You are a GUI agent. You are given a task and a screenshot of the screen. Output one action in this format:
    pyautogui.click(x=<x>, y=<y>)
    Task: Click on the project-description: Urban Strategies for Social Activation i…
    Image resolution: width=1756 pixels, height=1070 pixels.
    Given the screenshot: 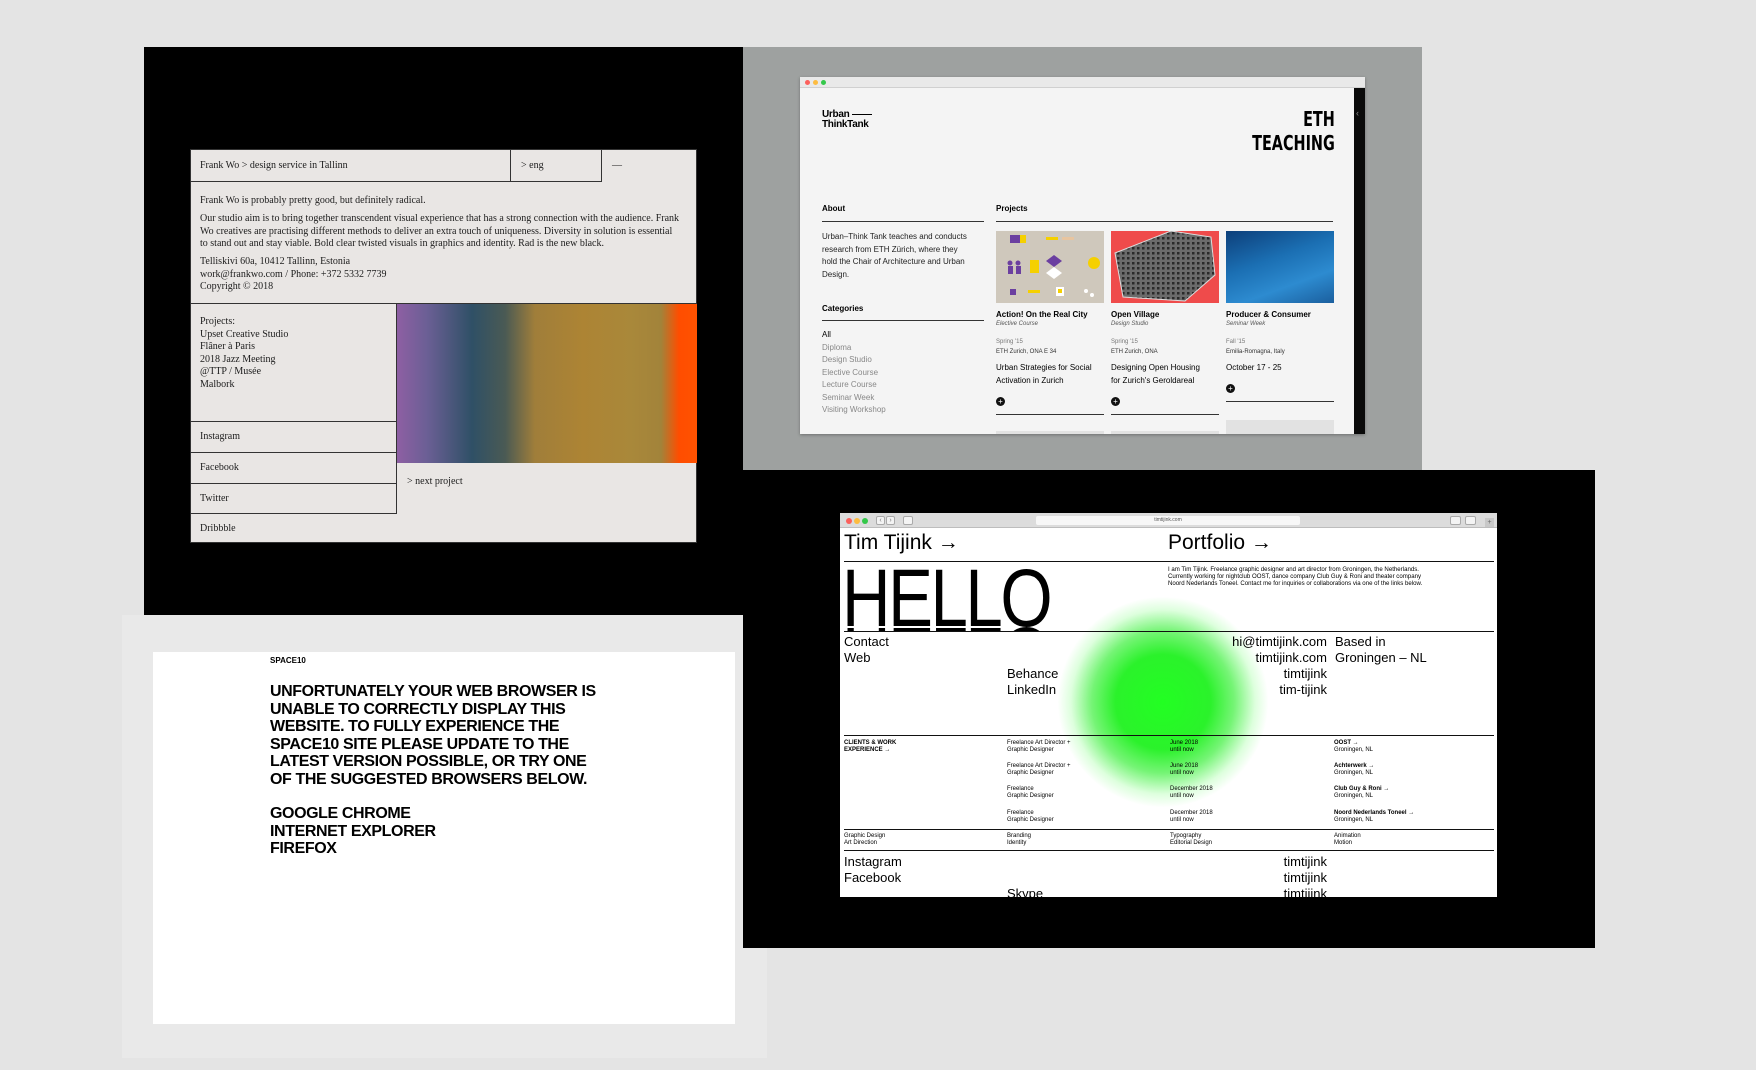 What is the action you would take?
    pyautogui.click(x=1044, y=374)
    